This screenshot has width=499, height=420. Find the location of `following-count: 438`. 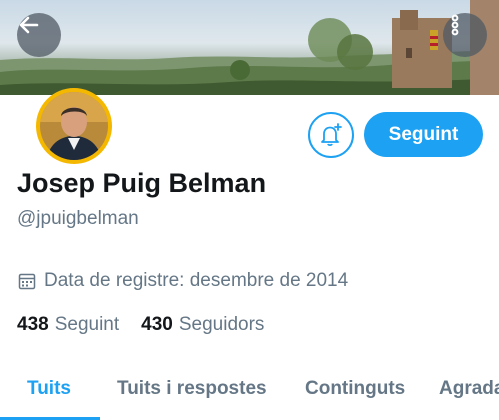

following-count: 438 is located at coordinates (33, 324).